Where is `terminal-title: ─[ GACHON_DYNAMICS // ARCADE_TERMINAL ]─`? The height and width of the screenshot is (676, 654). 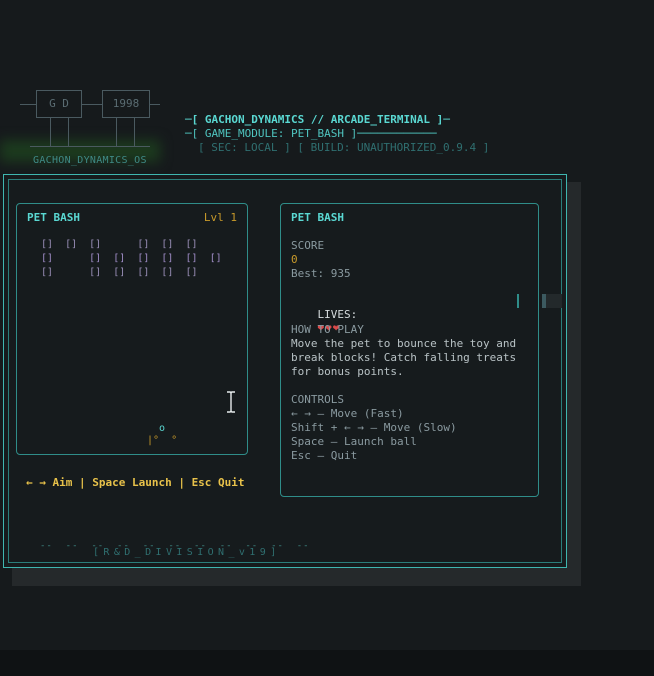 terminal-title: ─[ GACHON_DYNAMICS // ARCADE_TERMINAL ]─ is located at coordinates (317, 119).